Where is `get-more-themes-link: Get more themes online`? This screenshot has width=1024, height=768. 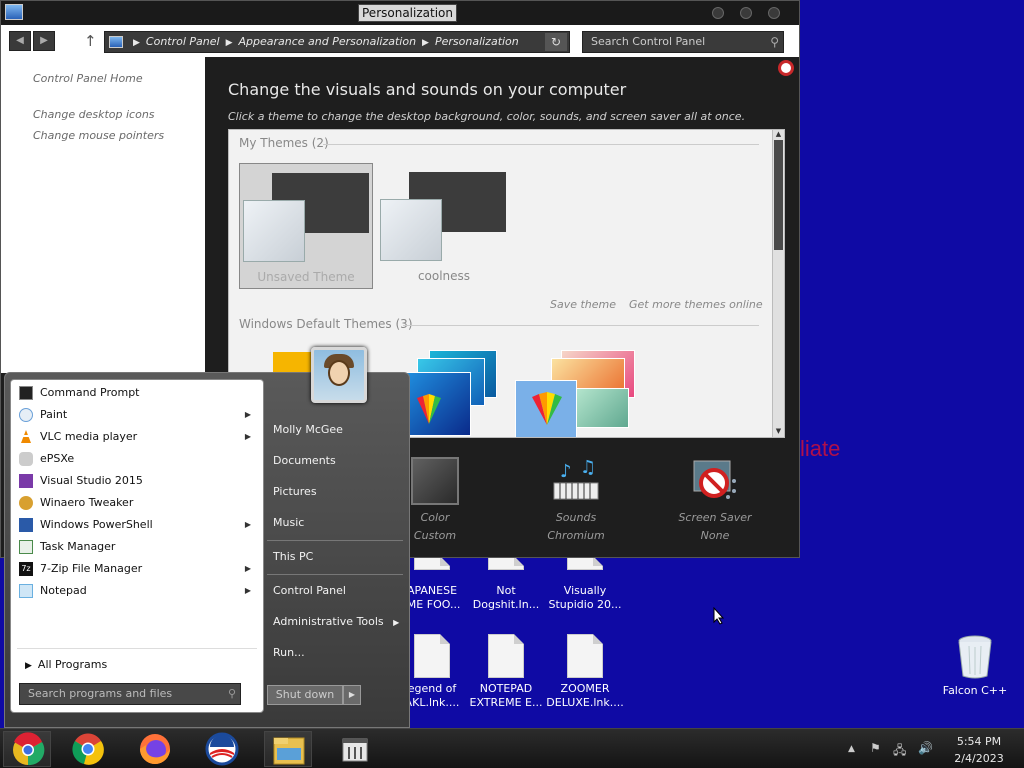 get-more-themes-link: Get more themes online is located at coordinates (696, 304).